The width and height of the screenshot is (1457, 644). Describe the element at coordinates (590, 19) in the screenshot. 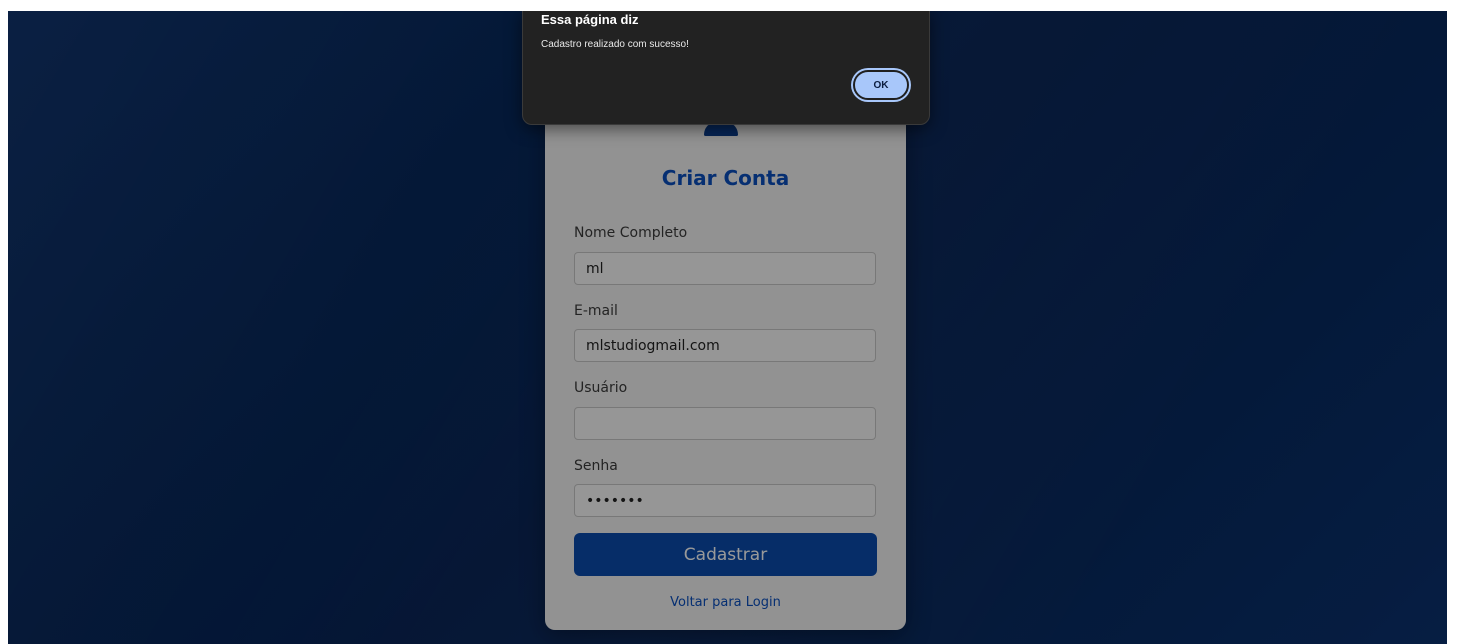

I see `alert-title: Essa página diz` at that location.